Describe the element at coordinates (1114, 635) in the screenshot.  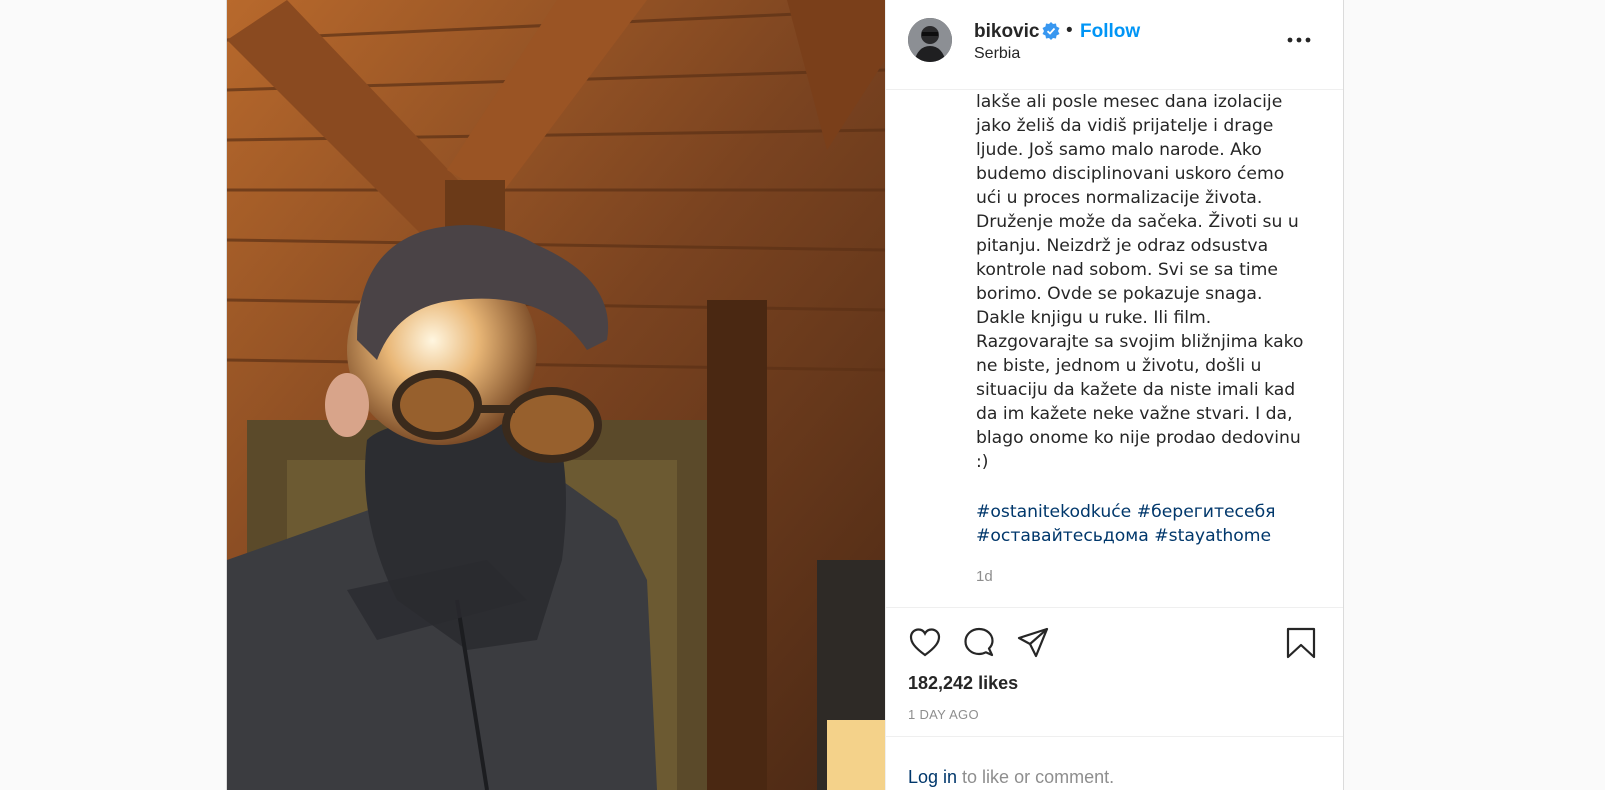
I see `action-bar` at that location.